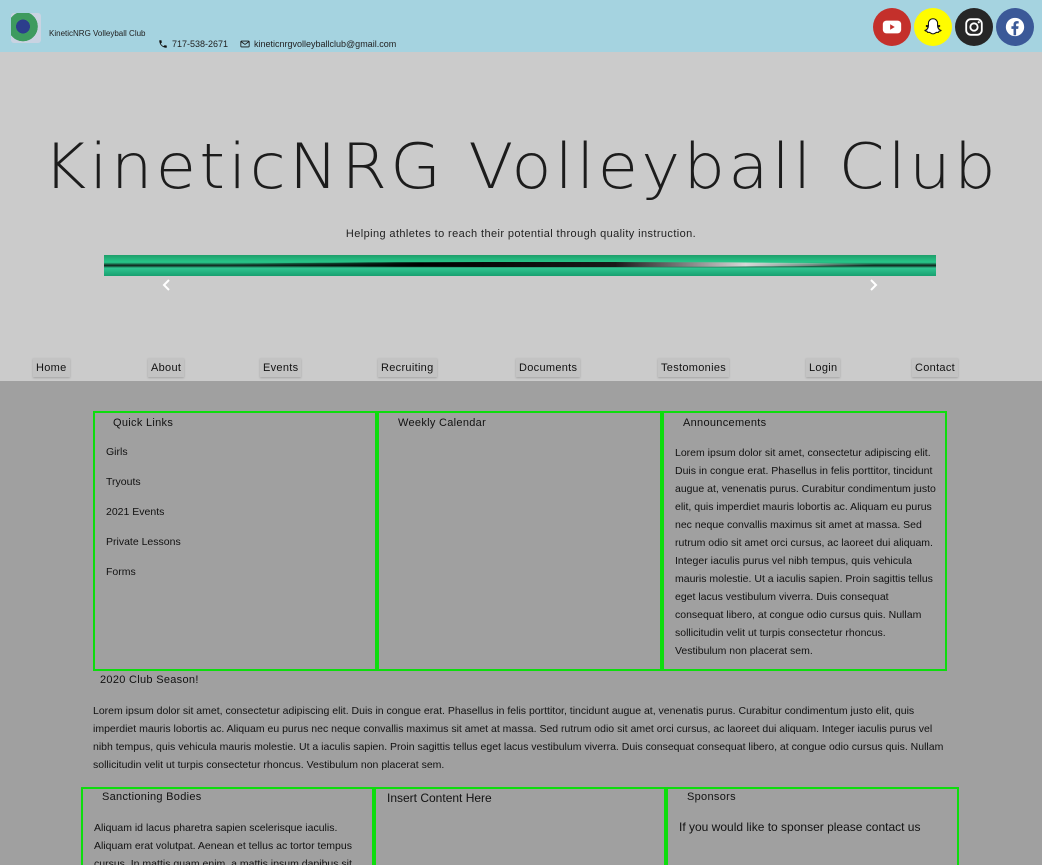 This screenshot has height=865, width=1042. What do you see at coordinates (519, 541) in the screenshot?
I see `weekly-calendar-panel: Weekly Calendar` at bounding box center [519, 541].